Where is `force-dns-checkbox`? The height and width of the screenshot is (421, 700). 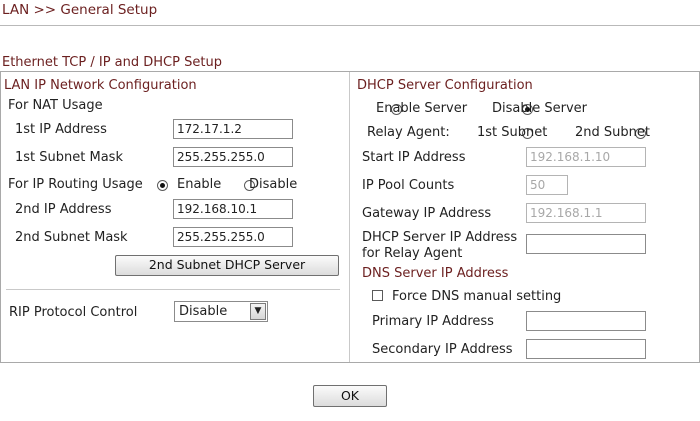 force-dns-checkbox is located at coordinates (377, 295).